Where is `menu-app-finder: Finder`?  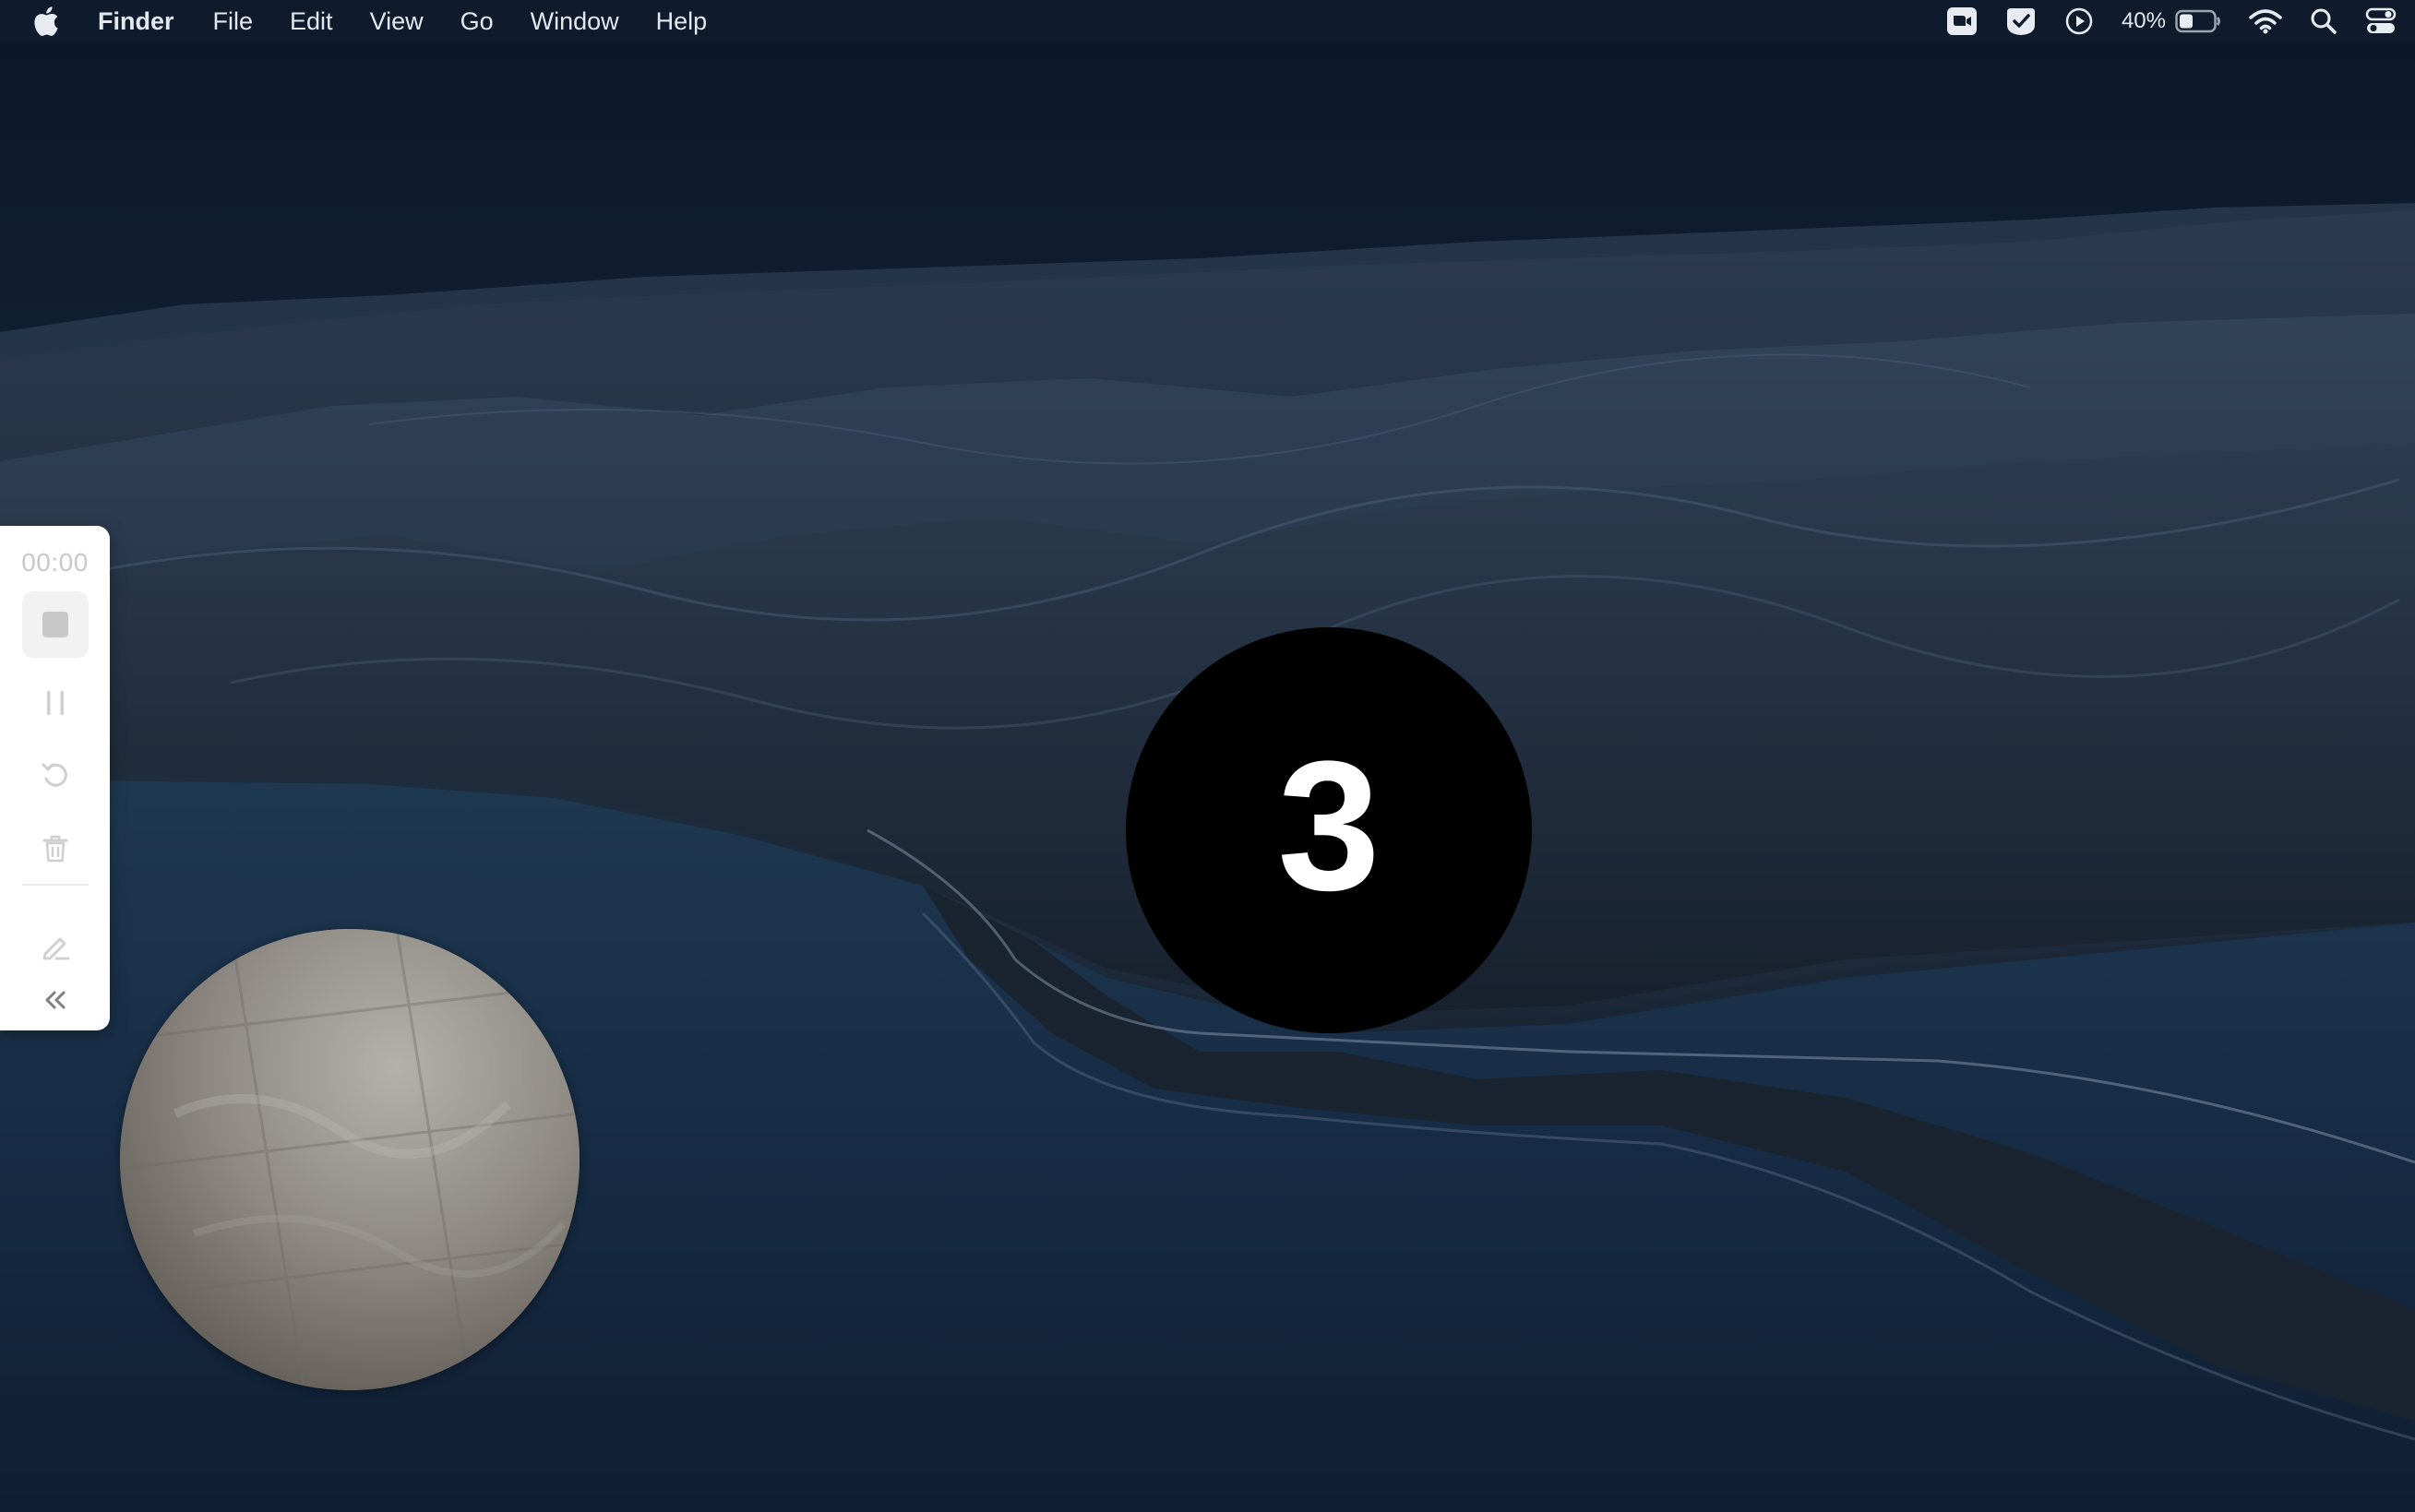
menu-app-finder: Finder is located at coordinates (136, 21).